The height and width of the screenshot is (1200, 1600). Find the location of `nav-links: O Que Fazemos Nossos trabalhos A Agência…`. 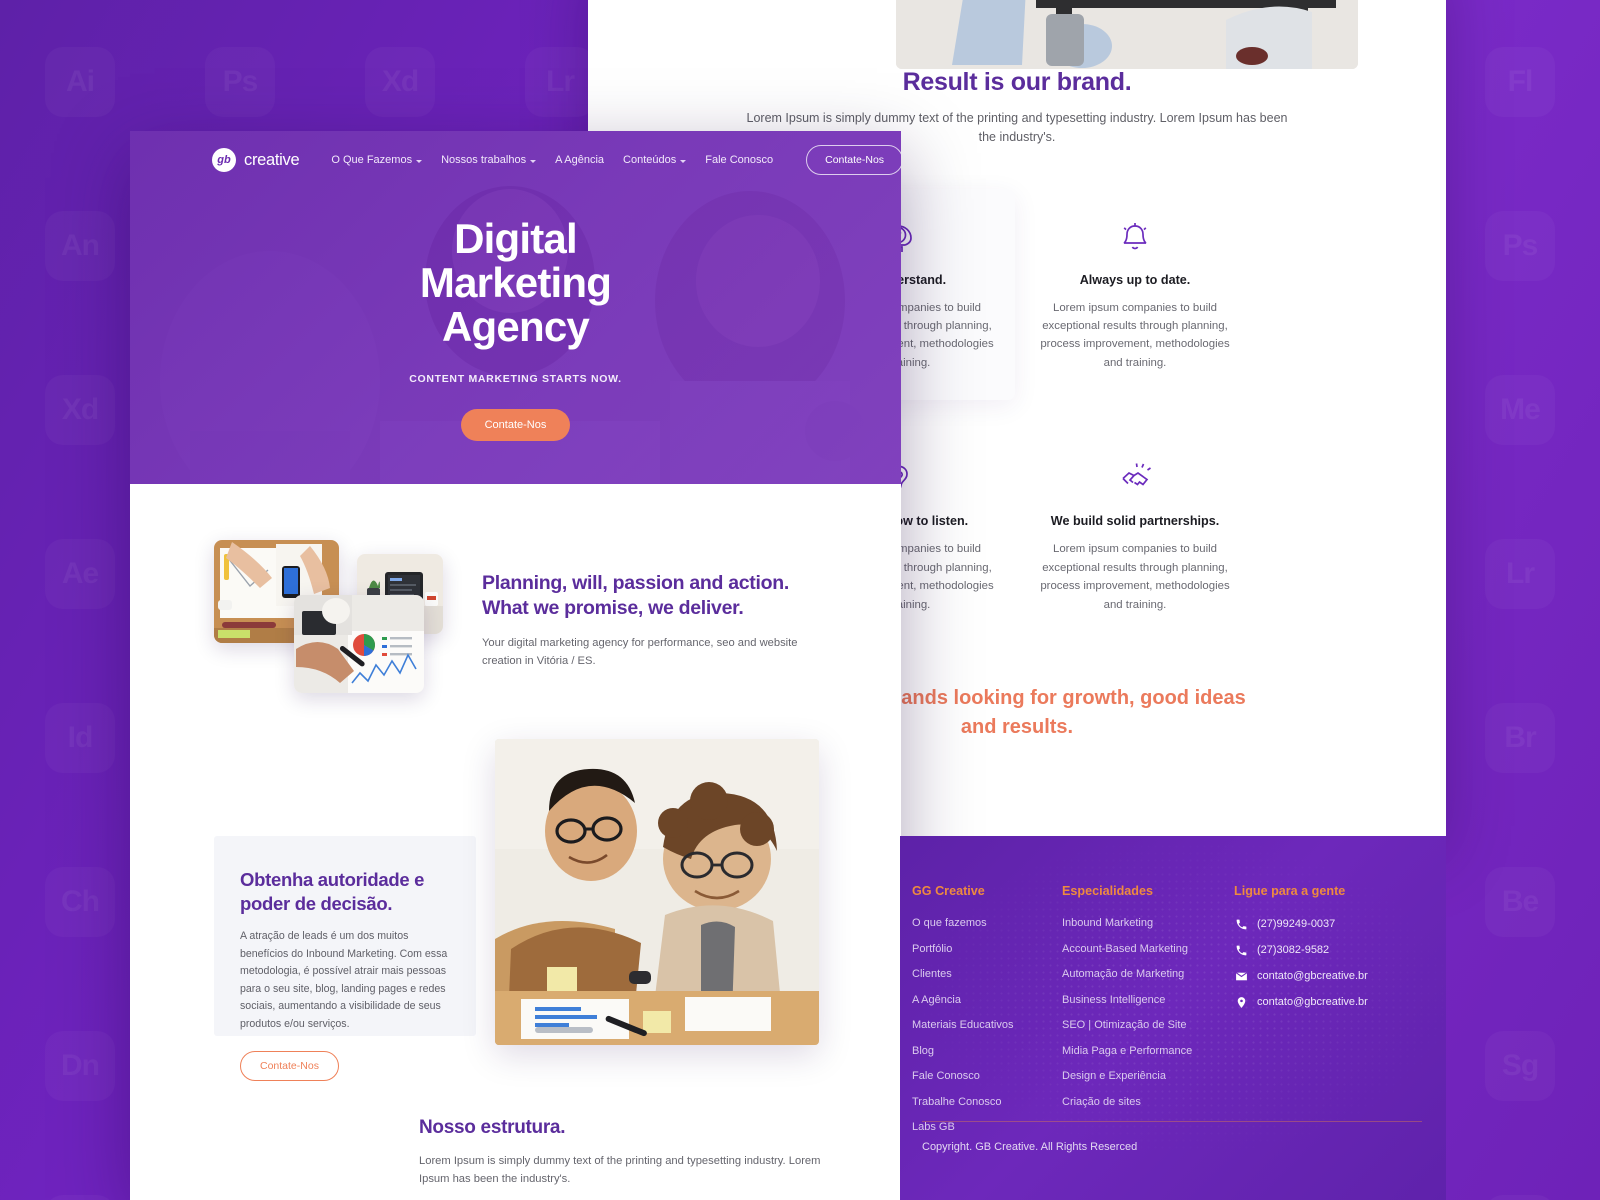

nav-links: O Que Fazemos Nossos trabalhos A Agência… is located at coordinates (552, 160).